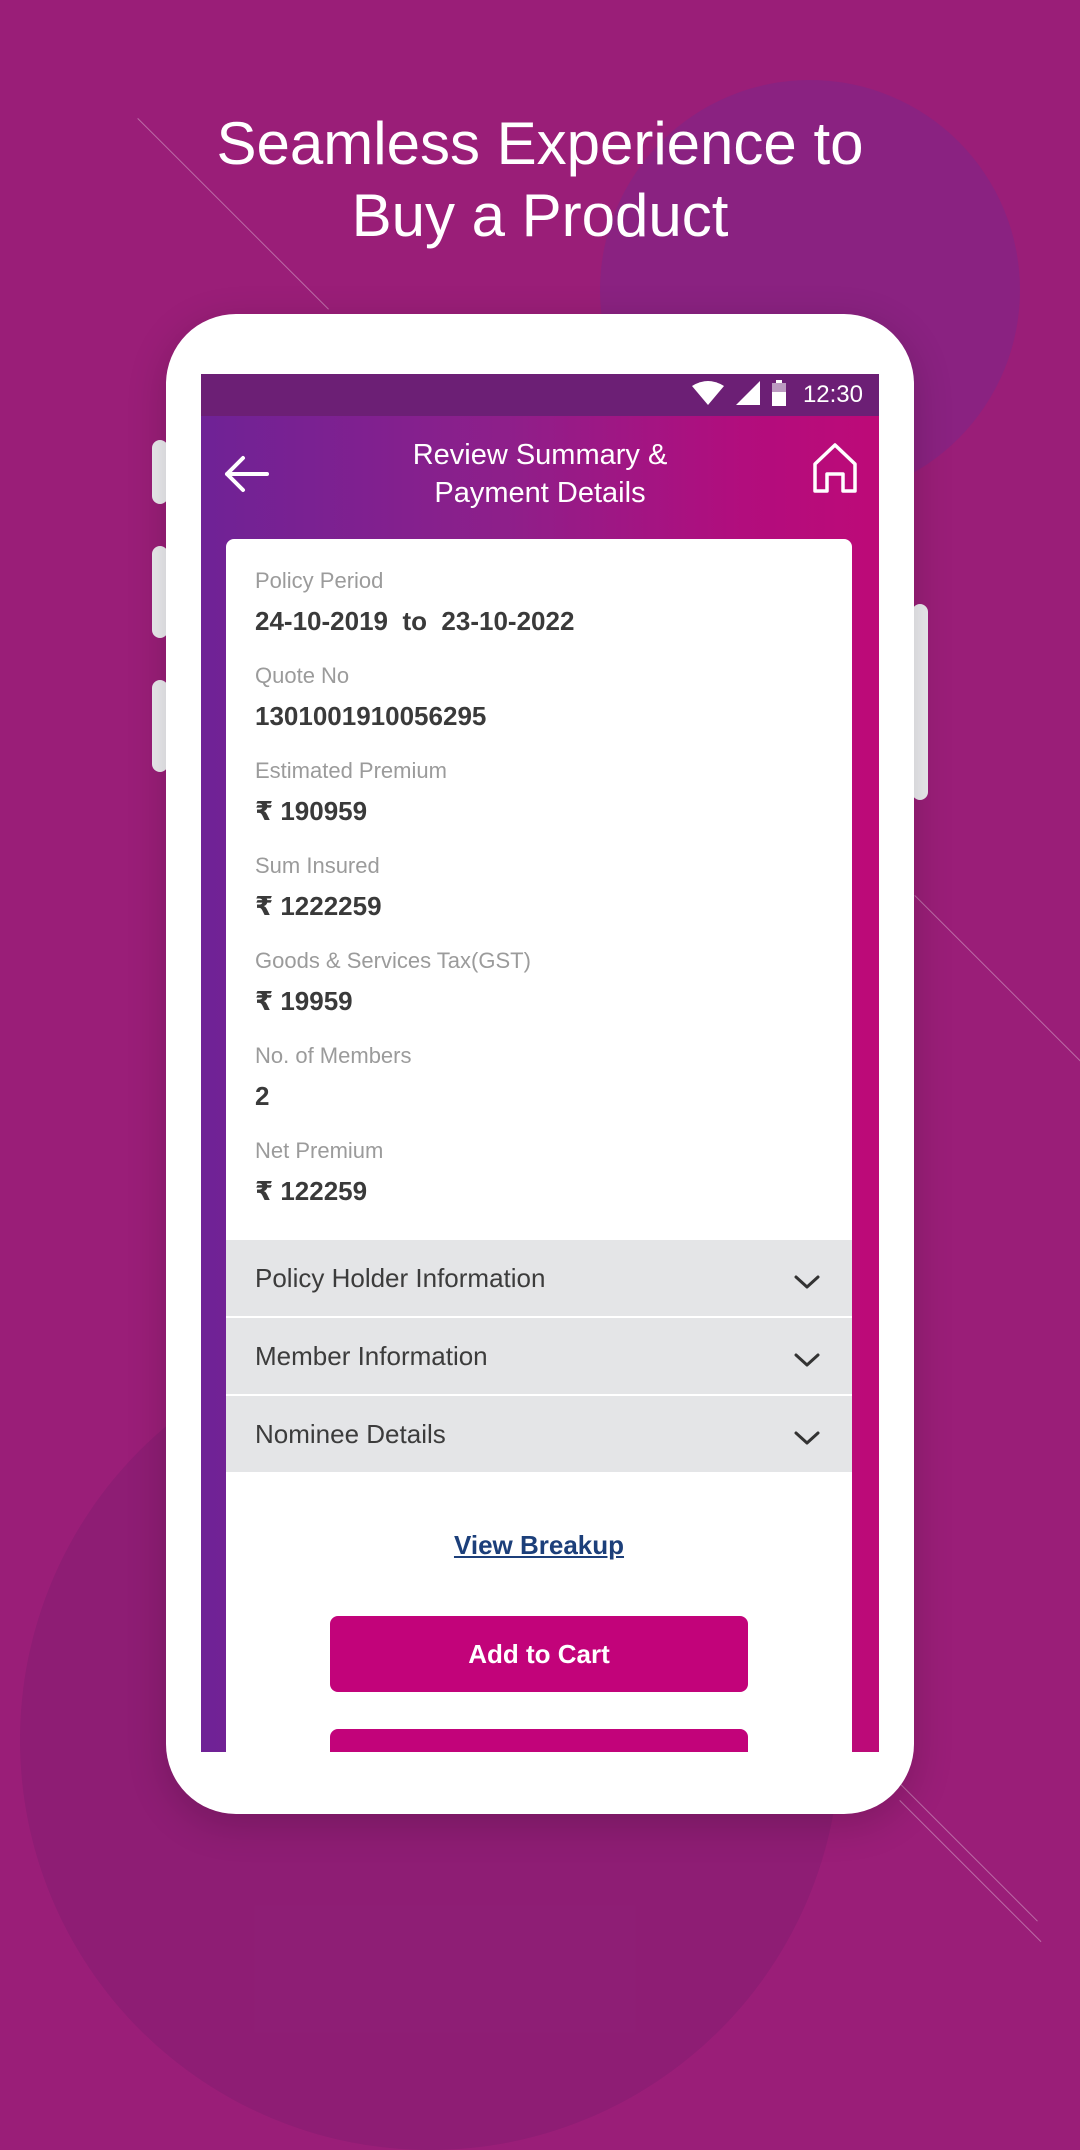 The height and width of the screenshot is (2150, 1080). I want to click on accordion-label: Nominee Details, so click(350, 1433).